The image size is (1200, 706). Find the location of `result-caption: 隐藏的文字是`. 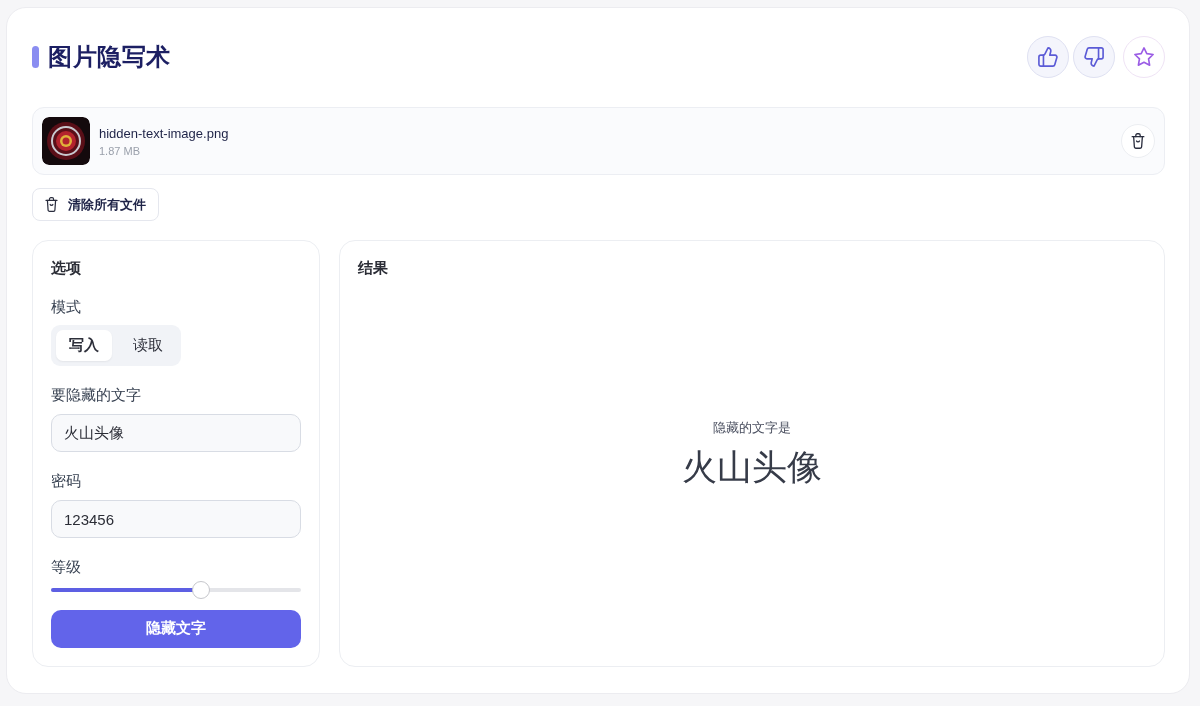

result-caption: 隐藏的文字是 is located at coordinates (752, 427).